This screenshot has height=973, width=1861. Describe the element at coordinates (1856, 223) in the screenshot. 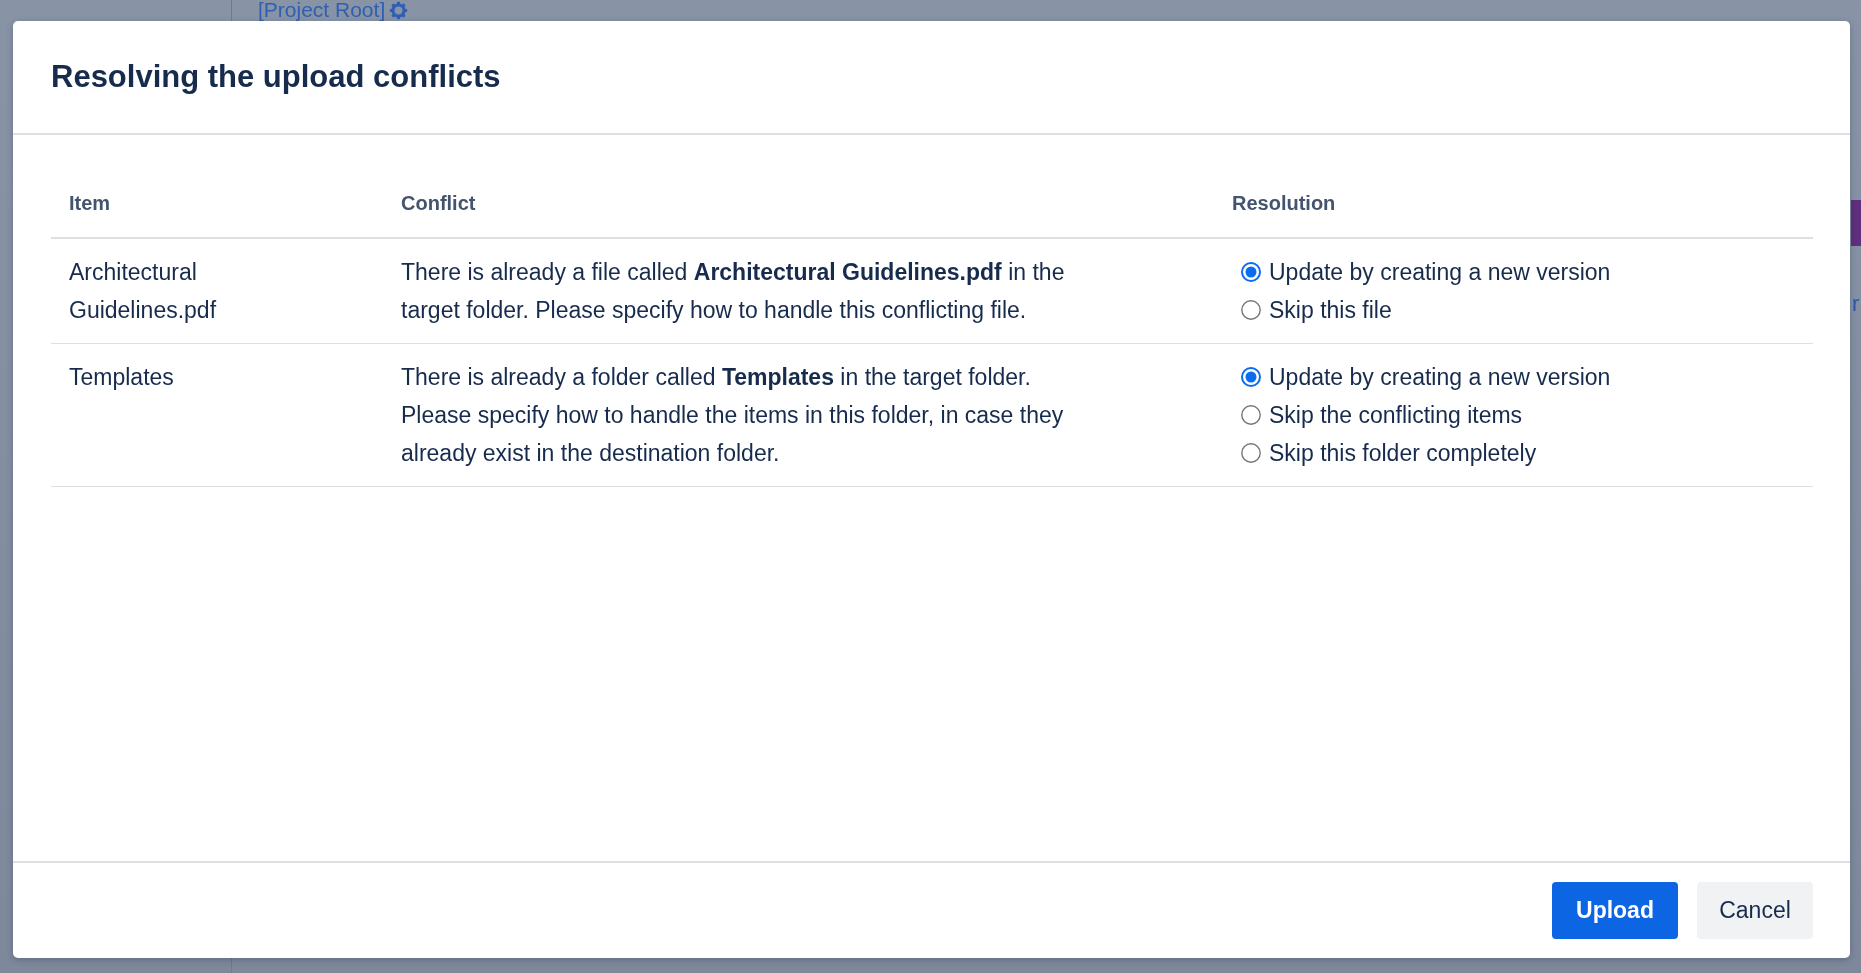

I see `side-panel-strip` at that location.